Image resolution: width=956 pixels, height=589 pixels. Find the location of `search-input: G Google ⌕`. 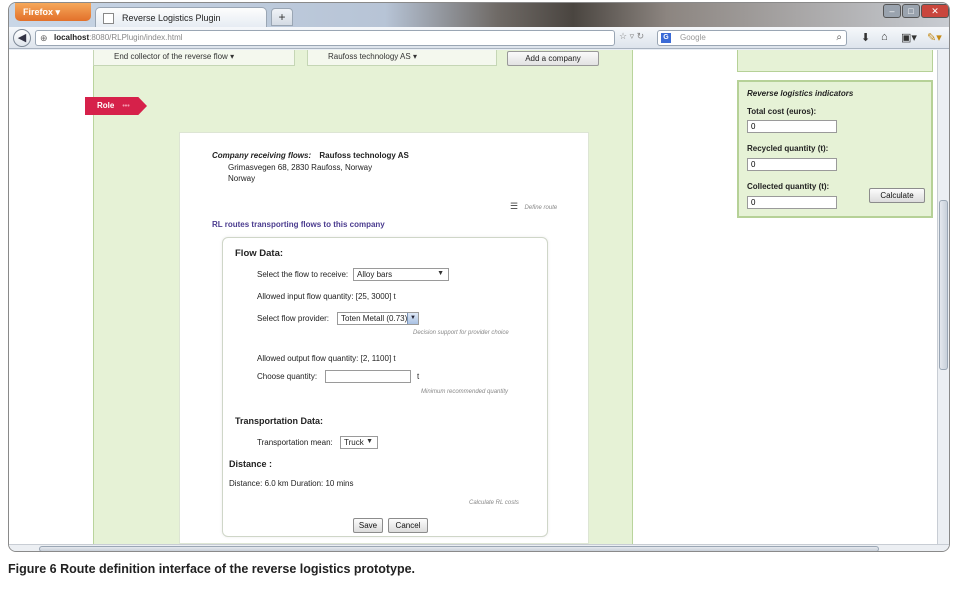

search-input: G Google ⌕ is located at coordinates (752, 38).